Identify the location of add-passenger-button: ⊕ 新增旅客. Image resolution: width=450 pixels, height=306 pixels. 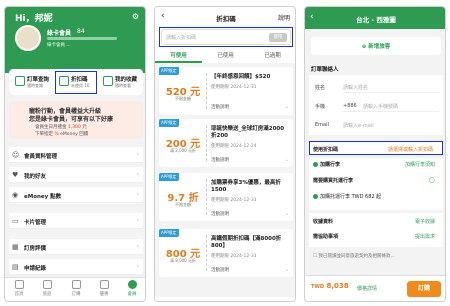
(376, 46).